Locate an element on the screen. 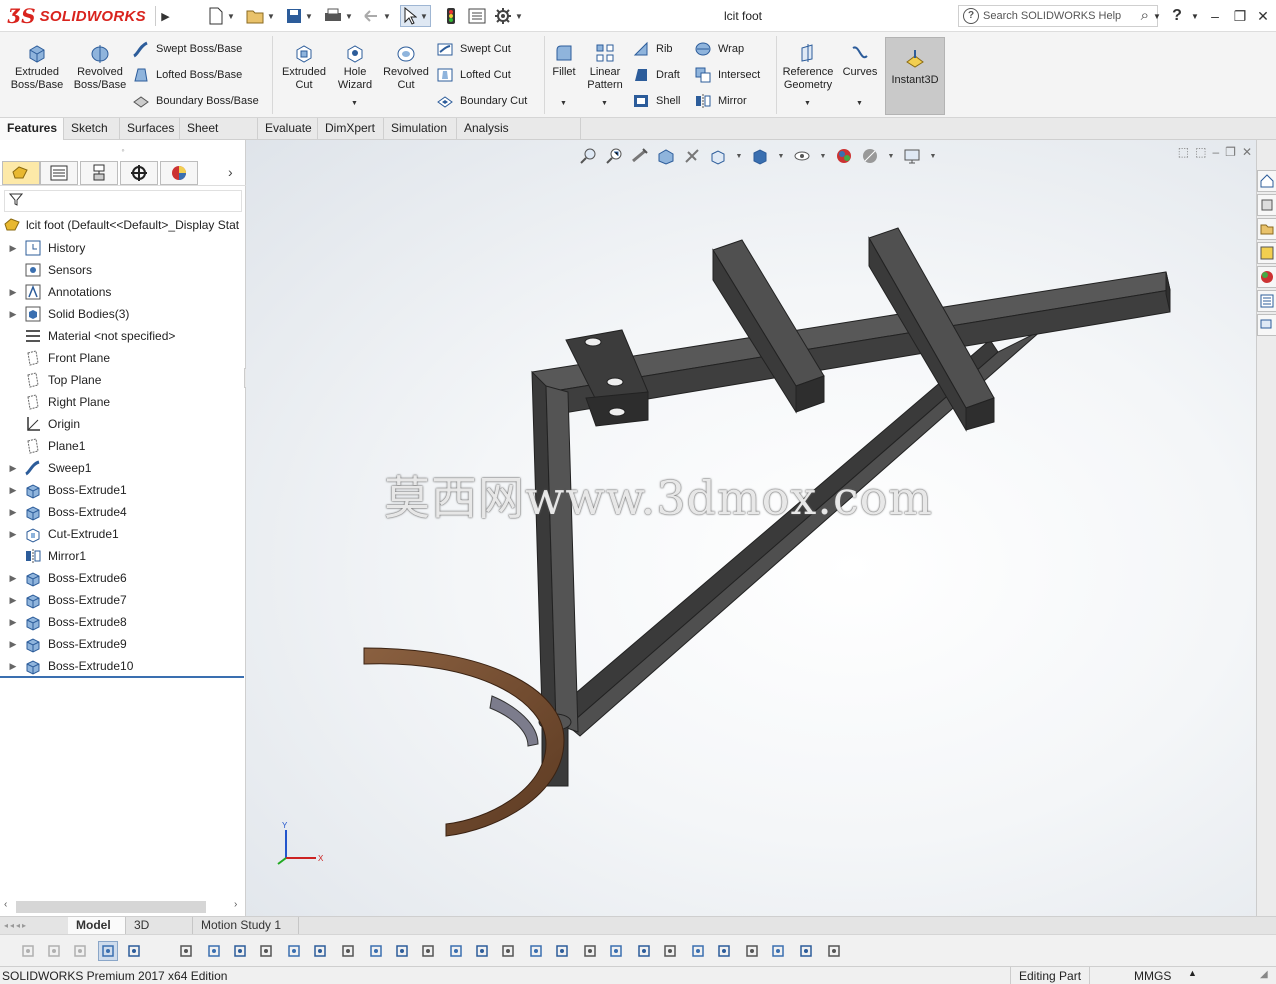 The width and height of the screenshot is (1276, 984). filter-cosmetic-threads-icon is located at coordinates (670, 951).